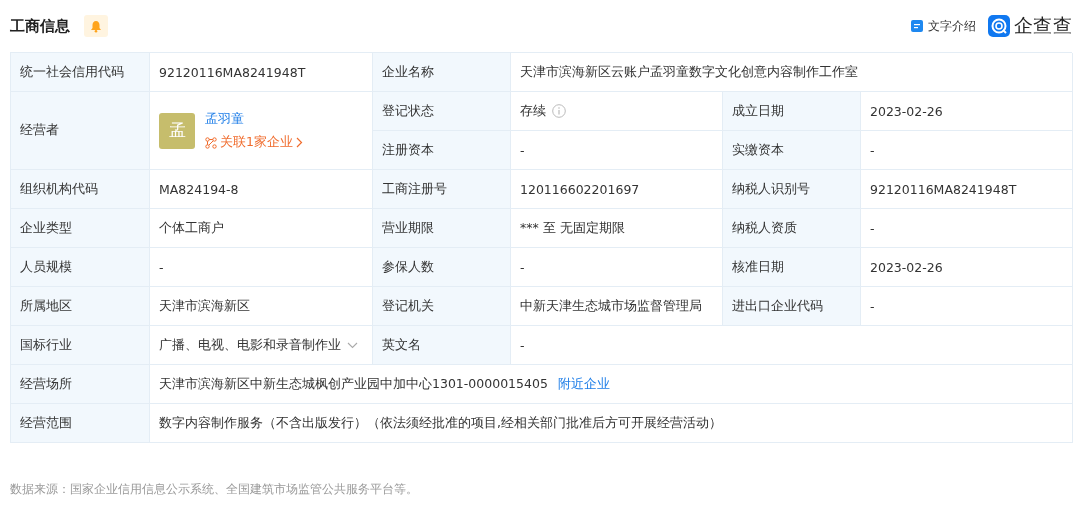 The height and width of the screenshot is (511, 1080). I want to click on field-value: 天津市滨海新区, so click(204, 306).